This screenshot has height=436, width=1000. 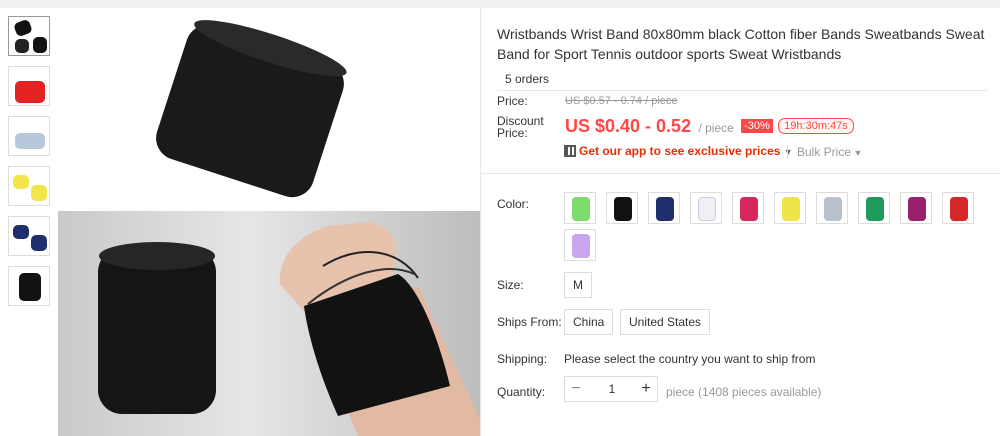 What do you see at coordinates (510, 285) in the screenshot?
I see `size-label: Size:` at bounding box center [510, 285].